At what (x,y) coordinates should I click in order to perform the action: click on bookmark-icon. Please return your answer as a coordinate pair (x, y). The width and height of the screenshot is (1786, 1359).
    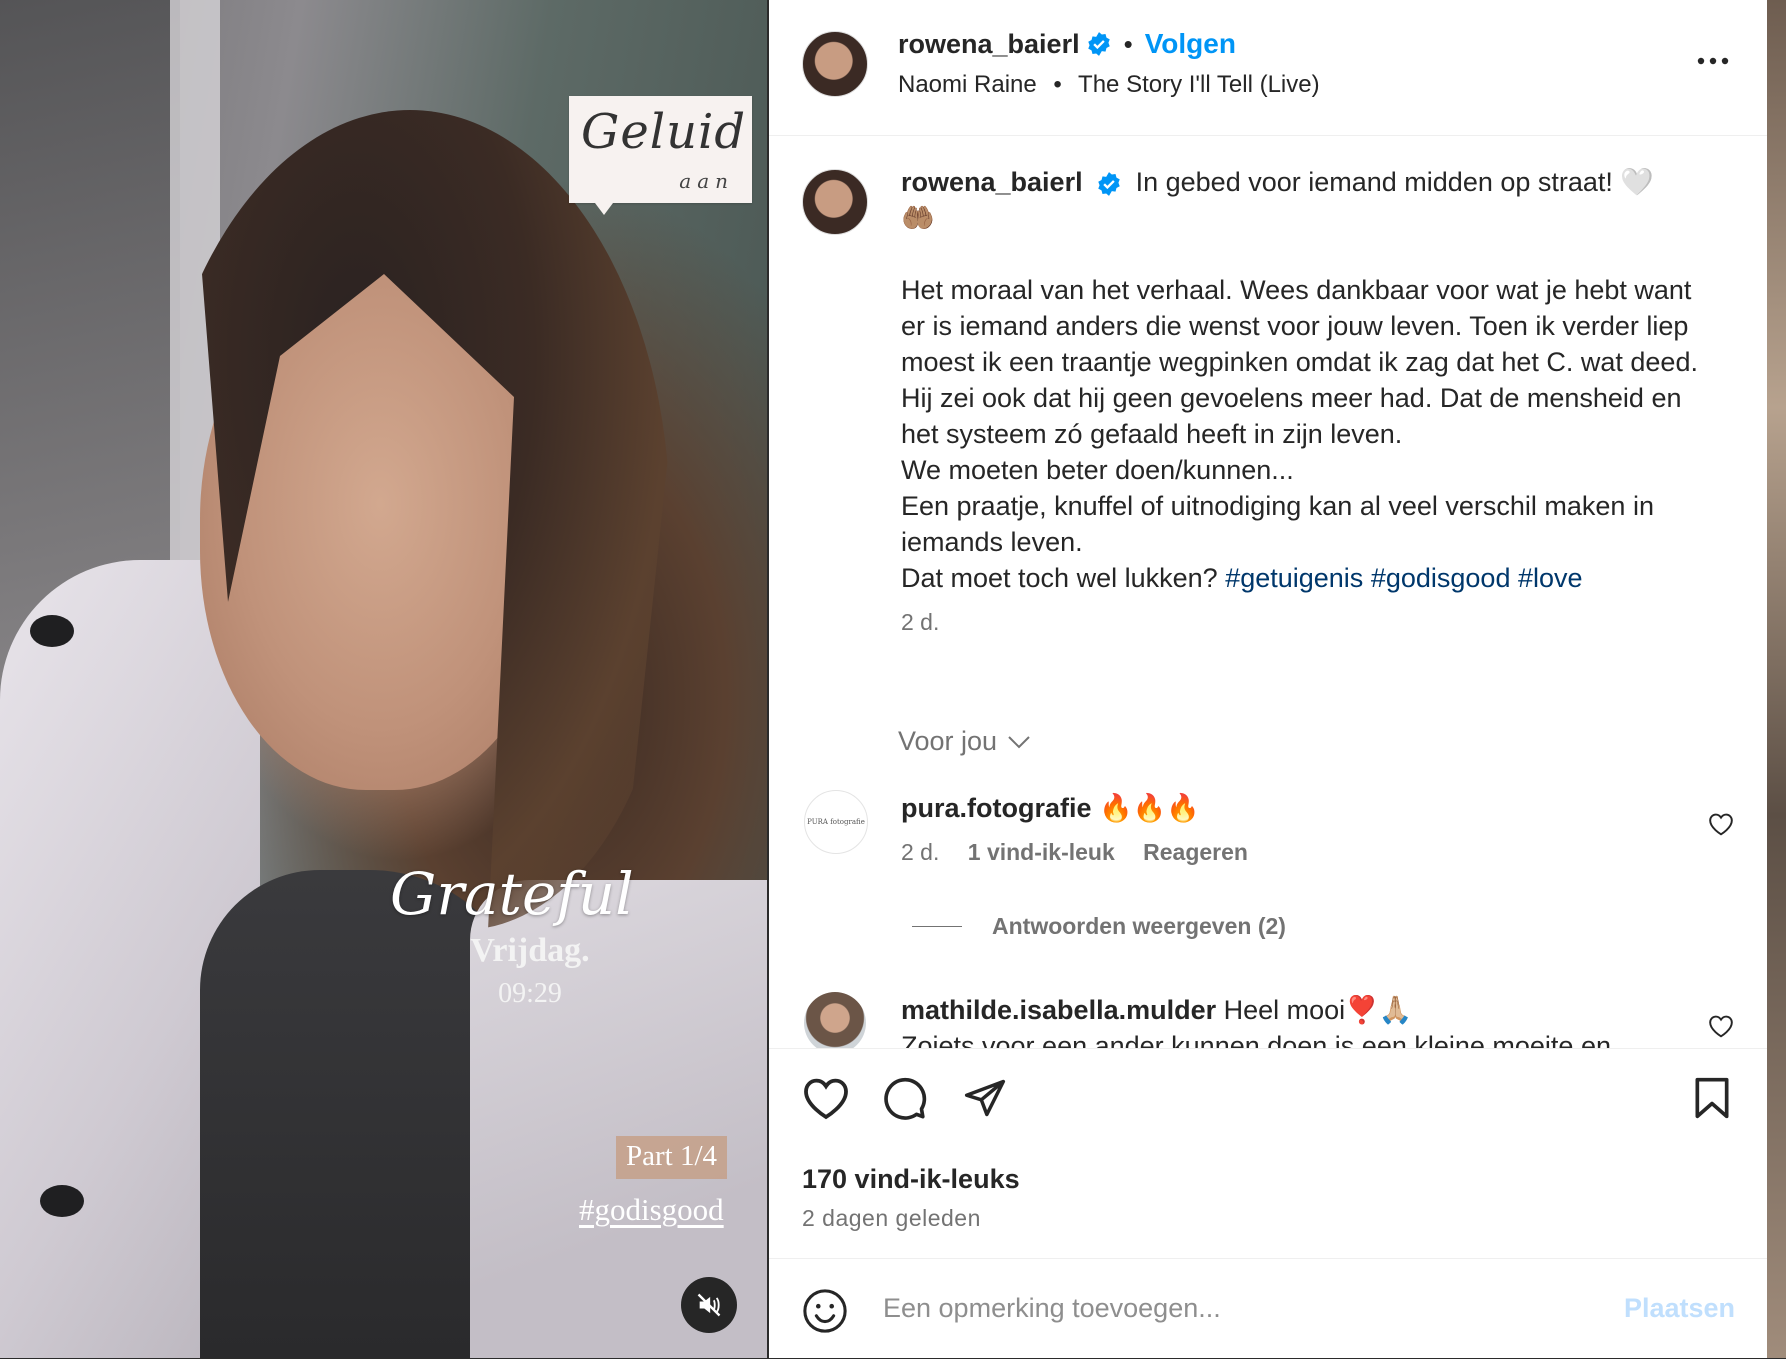
    Looking at the image, I should click on (1712, 1098).